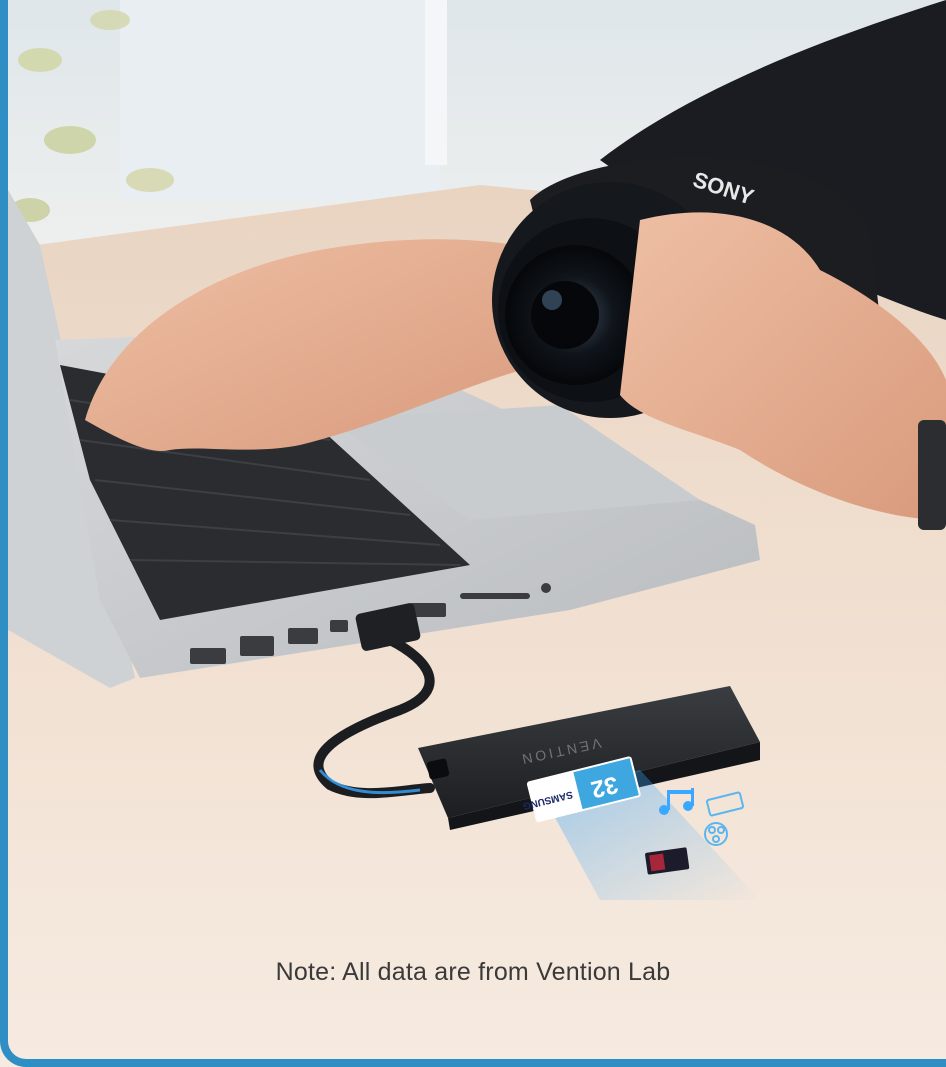  I want to click on window-frame, so click(436, 82).